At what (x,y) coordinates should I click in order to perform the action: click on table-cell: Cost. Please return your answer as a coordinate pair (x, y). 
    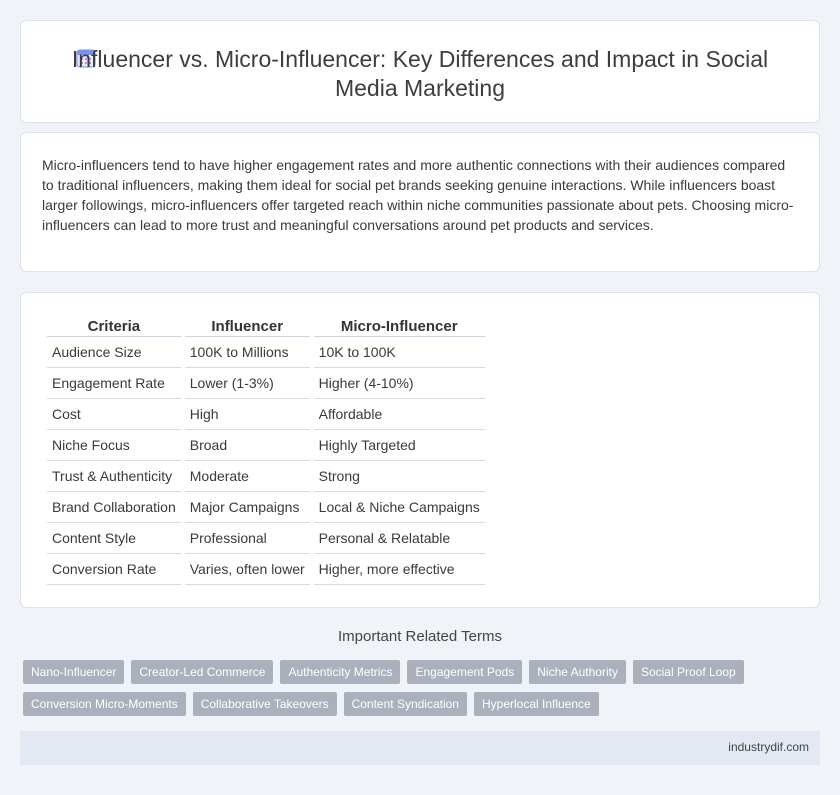
    Looking at the image, I should click on (114, 414).